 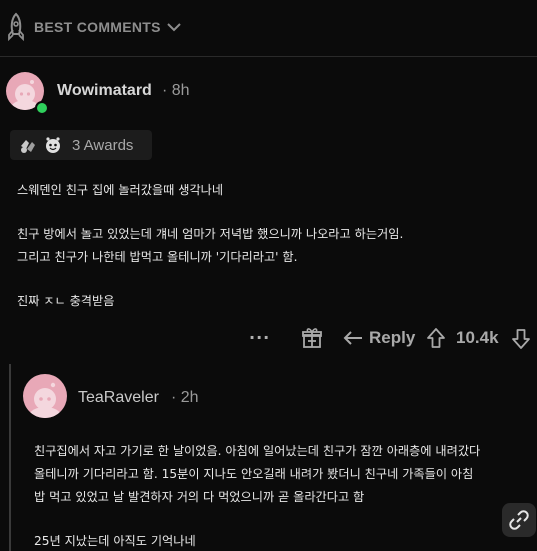 What do you see at coordinates (16, 27) in the screenshot?
I see `rocket-icon` at bounding box center [16, 27].